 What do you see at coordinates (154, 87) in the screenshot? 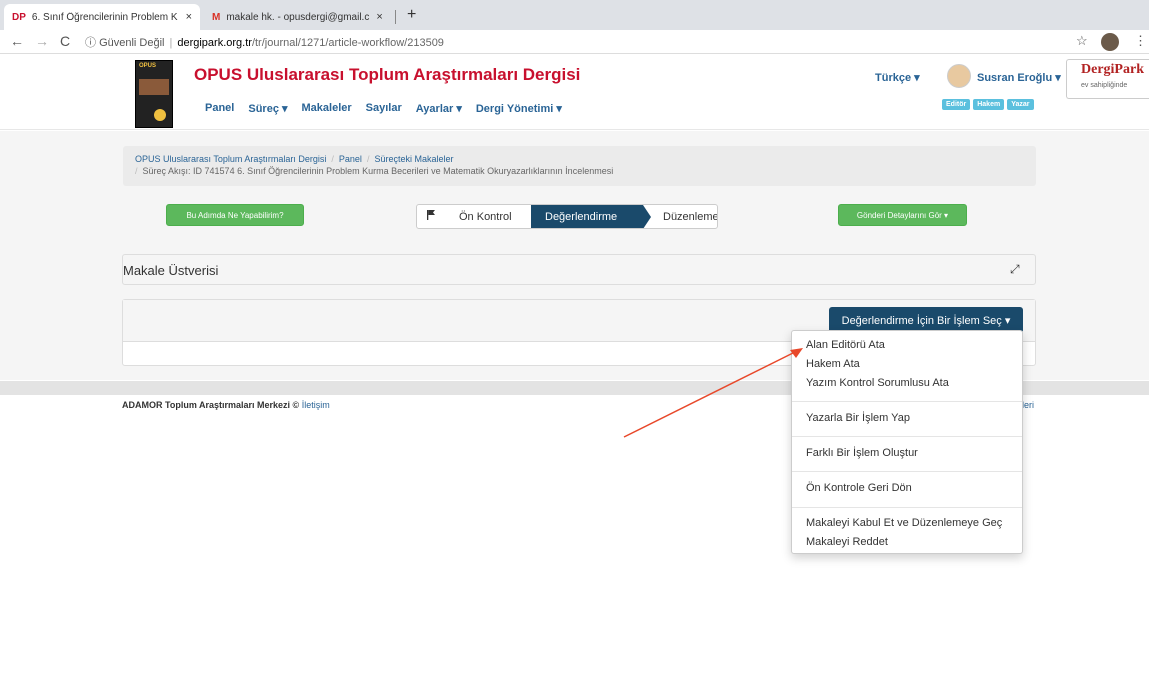
I see `logo-image` at bounding box center [154, 87].